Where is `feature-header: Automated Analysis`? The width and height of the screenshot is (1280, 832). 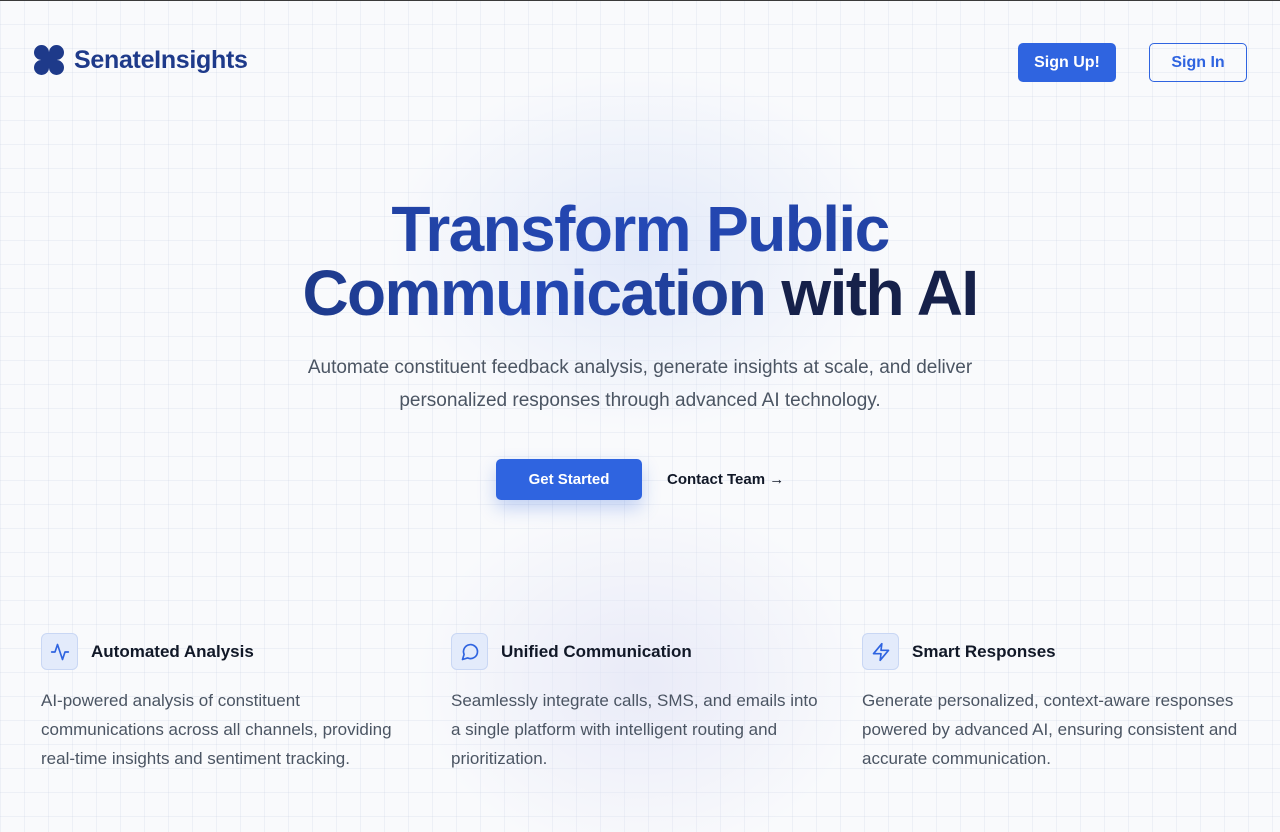 feature-header: Automated Analysis is located at coordinates (231, 651).